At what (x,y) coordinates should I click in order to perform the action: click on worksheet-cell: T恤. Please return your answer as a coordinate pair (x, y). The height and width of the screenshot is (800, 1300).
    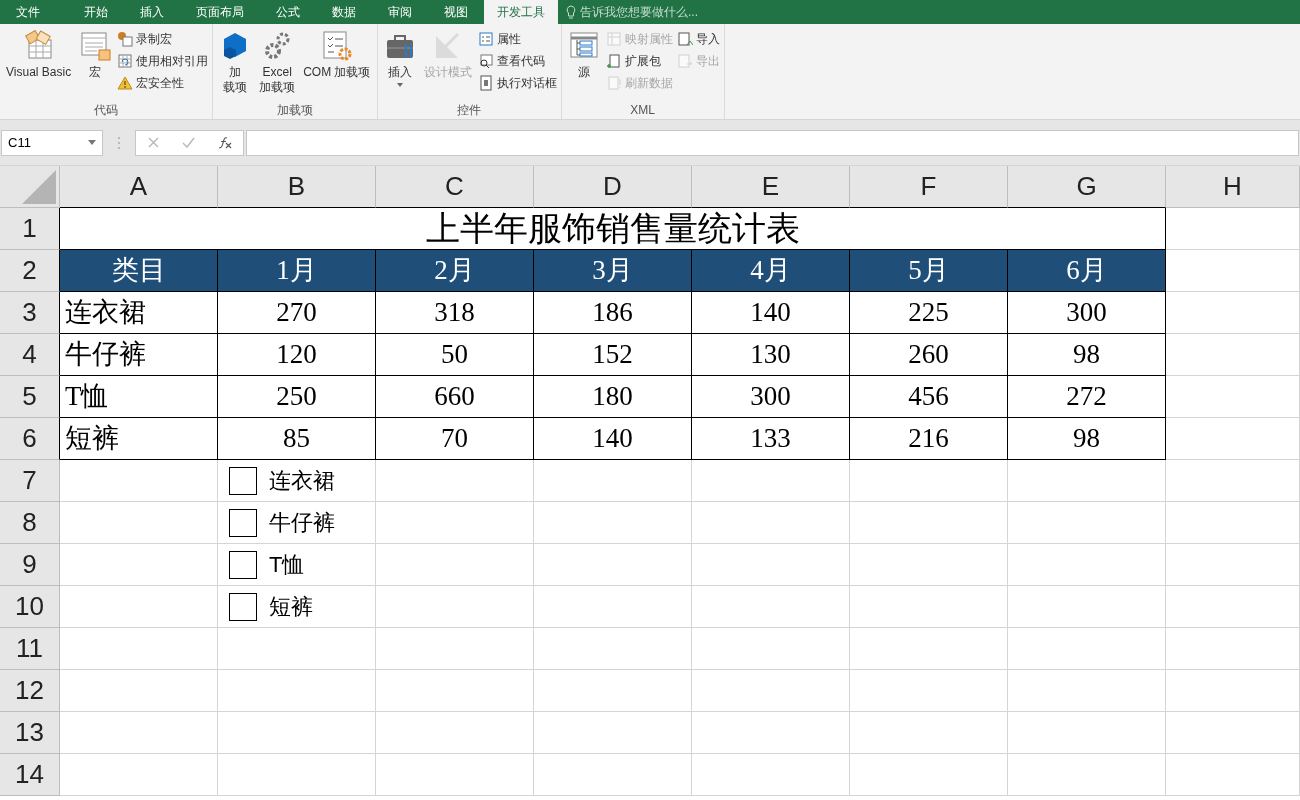
    Looking at the image, I should click on (297, 565).